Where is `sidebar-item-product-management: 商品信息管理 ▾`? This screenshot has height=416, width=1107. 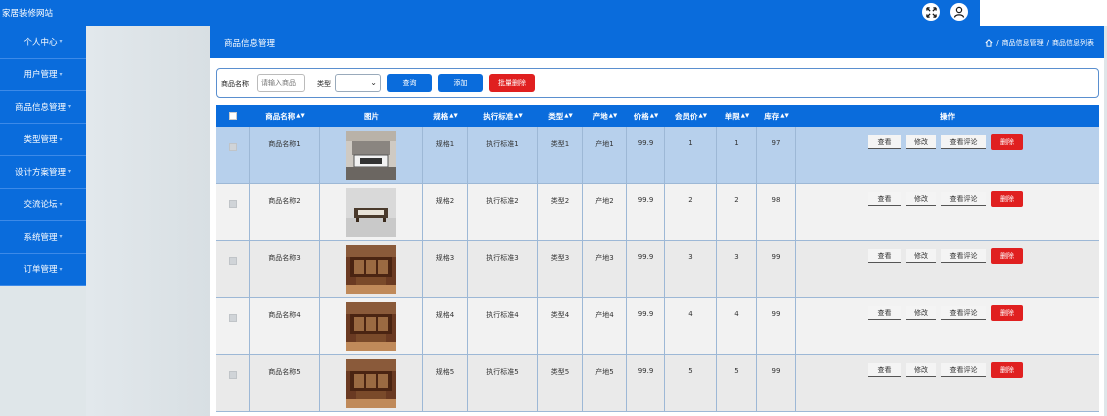 sidebar-item-product-management: 商品信息管理 ▾ is located at coordinates (43, 107).